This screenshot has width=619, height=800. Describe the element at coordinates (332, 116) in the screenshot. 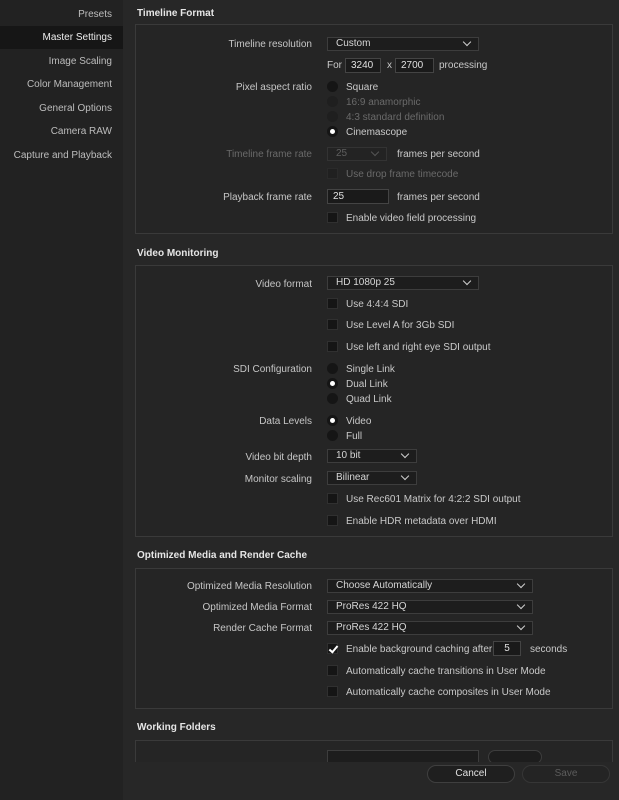

I see `radio-4-3-standard-definition` at that location.